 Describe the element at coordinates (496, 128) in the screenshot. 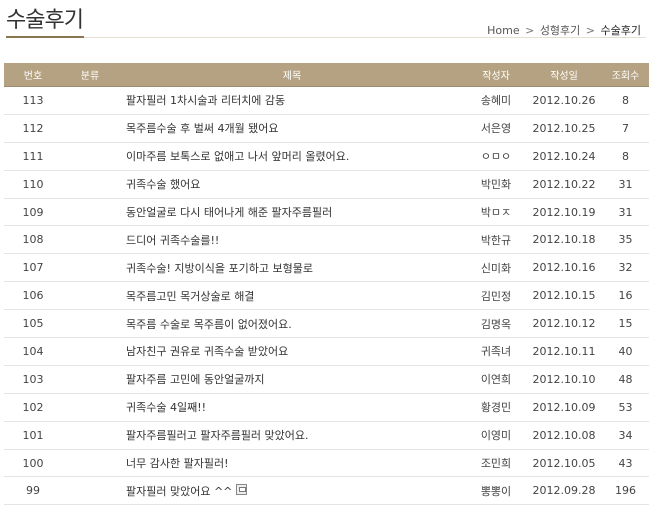

I see `post-author-cell: 서은영` at that location.